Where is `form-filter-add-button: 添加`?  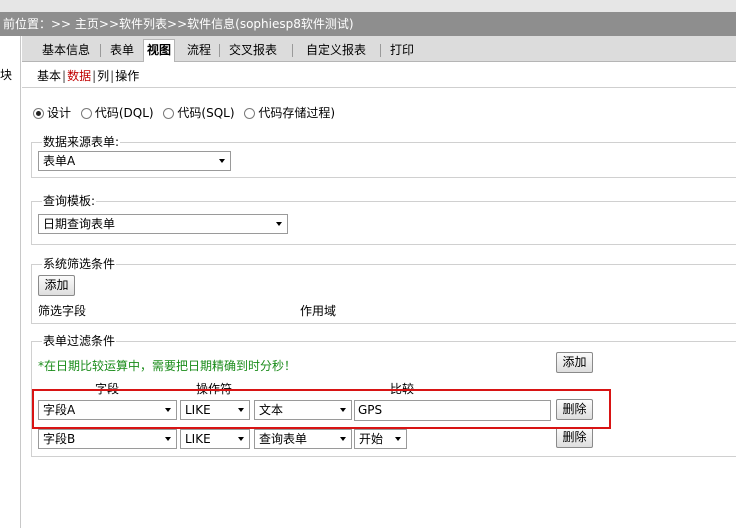
form-filter-add-button: 添加 is located at coordinates (574, 362).